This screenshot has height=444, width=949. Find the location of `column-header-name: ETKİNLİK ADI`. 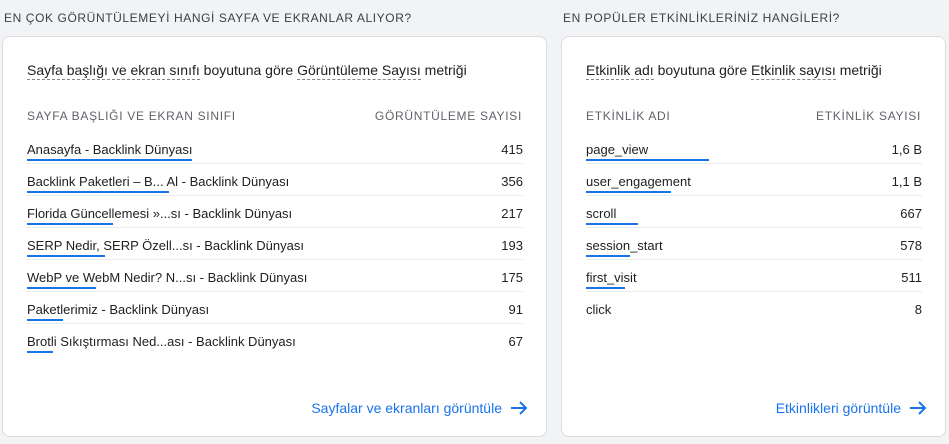

column-header-name: ETKİNLİK ADI is located at coordinates (628, 116).